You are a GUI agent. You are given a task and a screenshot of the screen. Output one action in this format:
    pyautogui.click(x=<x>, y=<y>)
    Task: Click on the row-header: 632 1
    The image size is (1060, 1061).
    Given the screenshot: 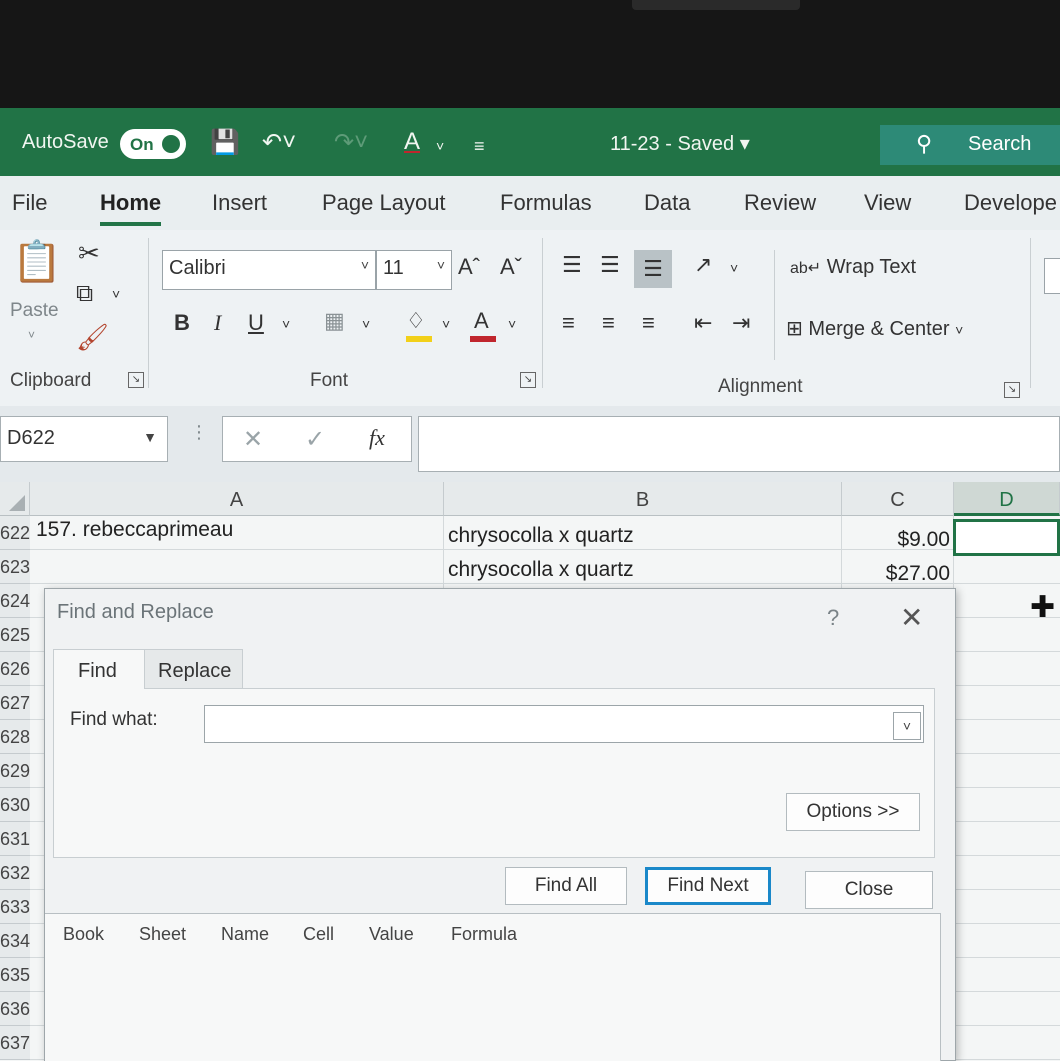 What is the action you would take?
    pyautogui.click(x=15, y=873)
    